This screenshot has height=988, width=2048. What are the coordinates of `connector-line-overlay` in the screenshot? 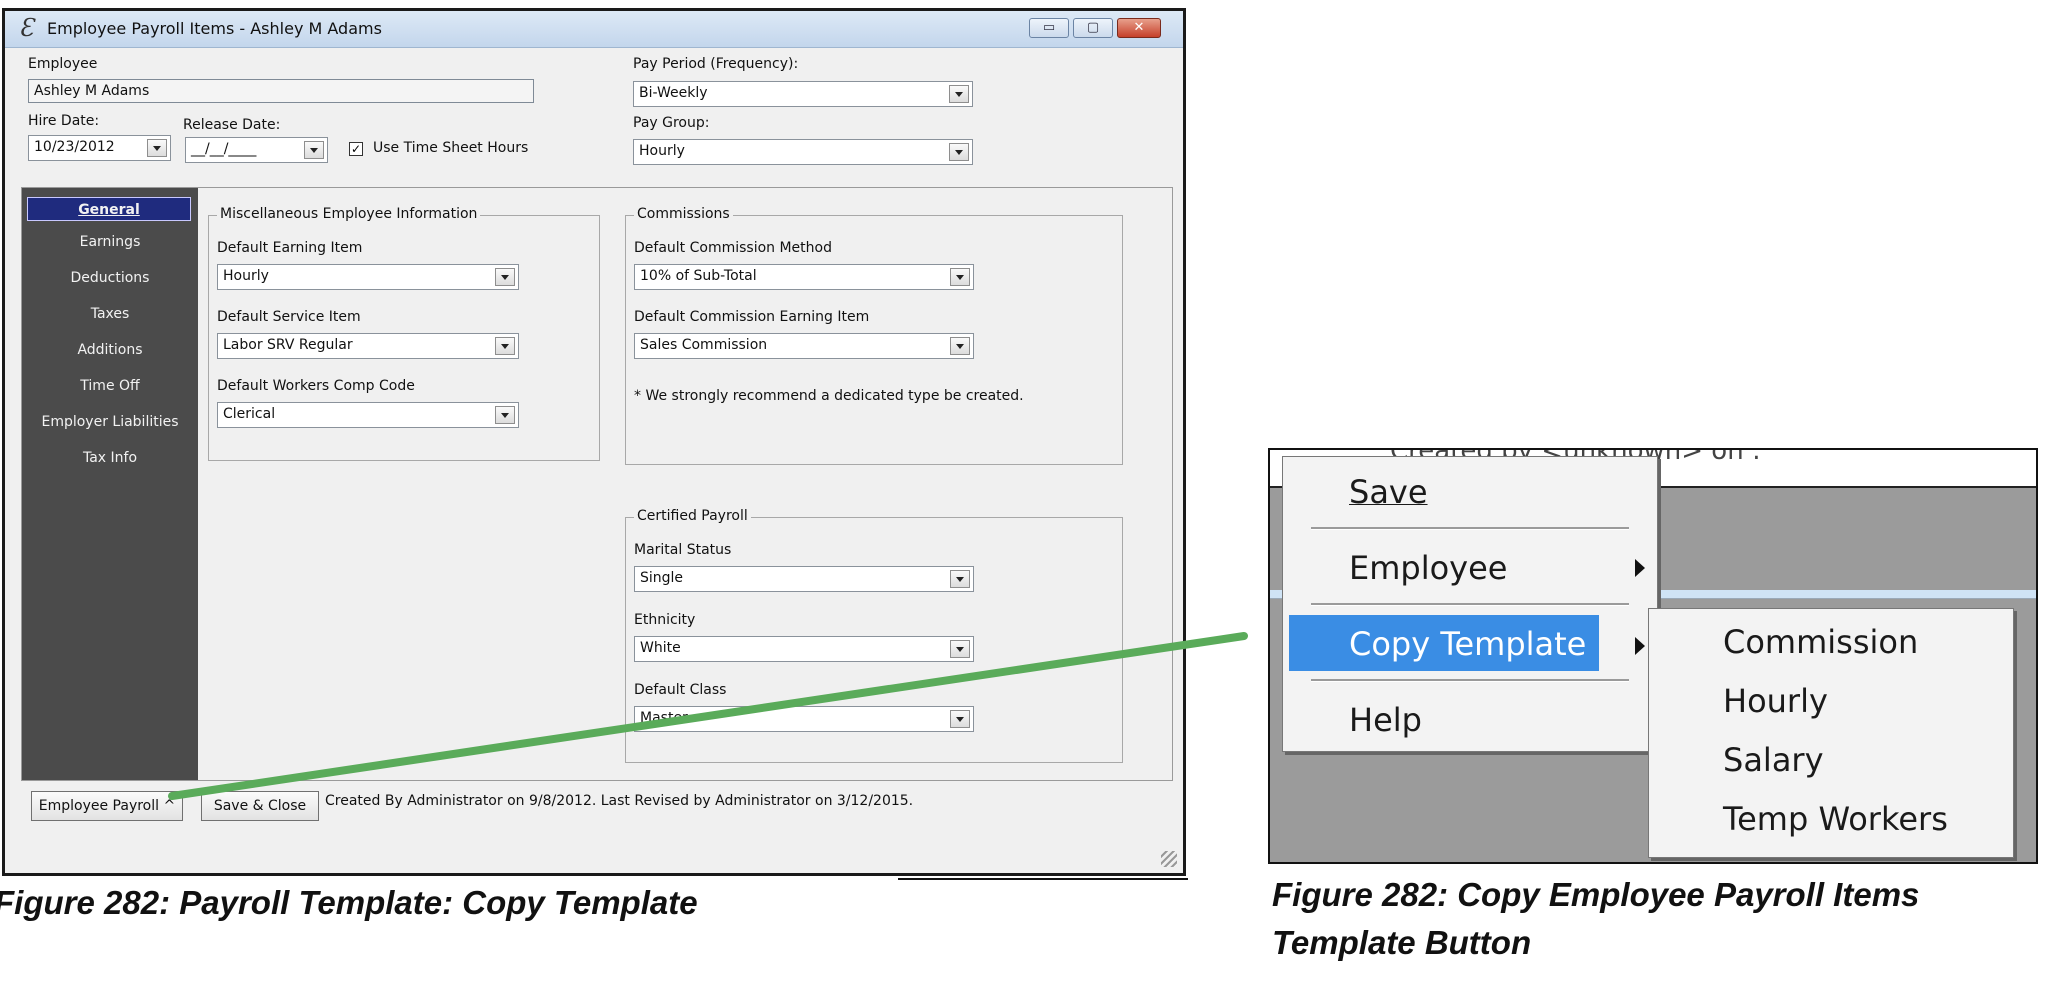 It's located at (708, 716).